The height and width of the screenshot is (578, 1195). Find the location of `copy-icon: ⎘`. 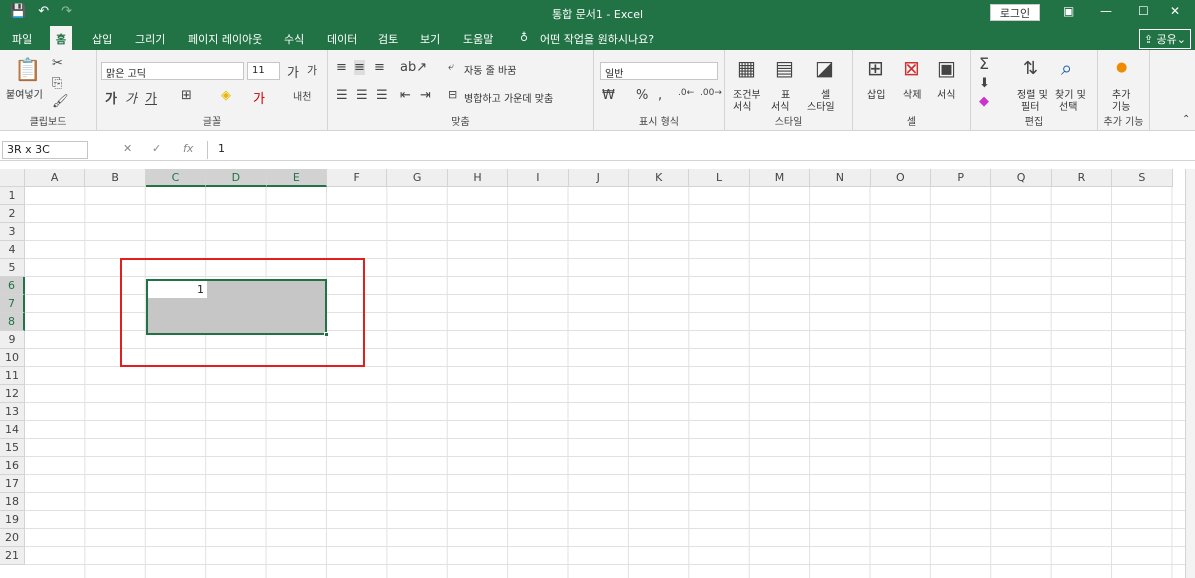

copy-icon: ⎘ is located at coordinates (57, 83).